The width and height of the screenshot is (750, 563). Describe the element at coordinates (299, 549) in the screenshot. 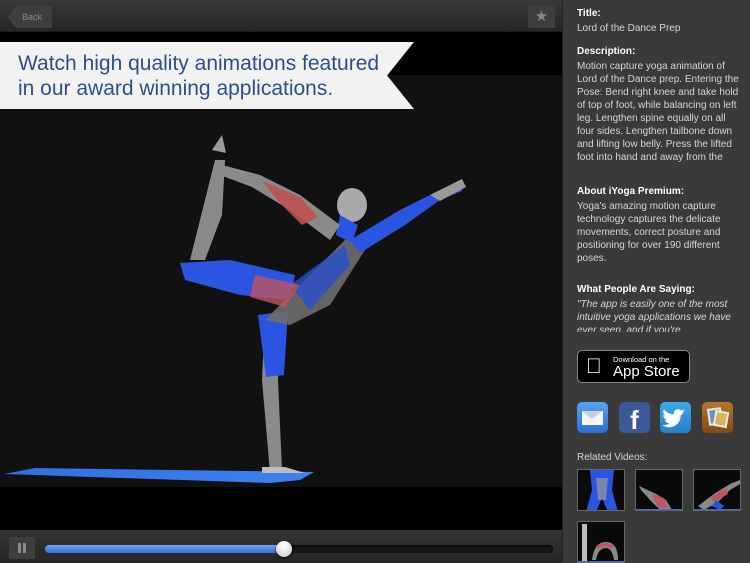

I see `progress-slider` at that location.